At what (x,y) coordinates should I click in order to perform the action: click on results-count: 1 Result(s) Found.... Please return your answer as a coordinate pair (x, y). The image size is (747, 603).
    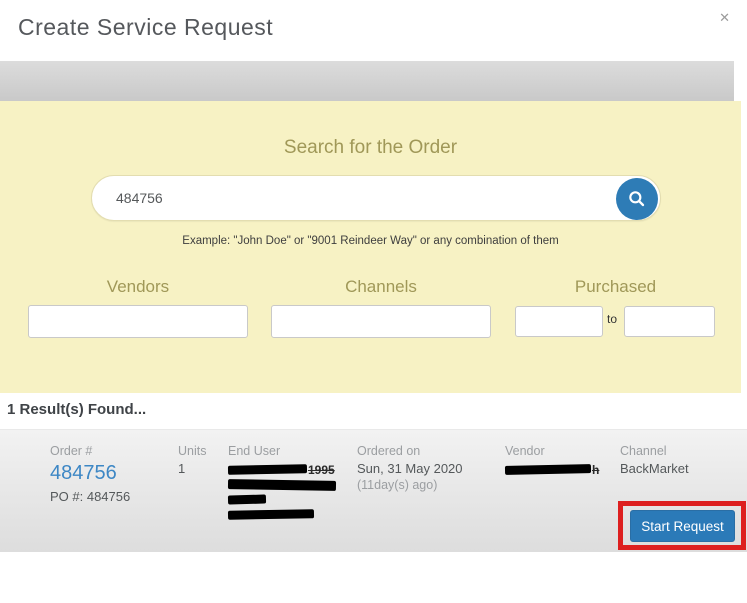
    Looking at the image, I should click on (77, 409).